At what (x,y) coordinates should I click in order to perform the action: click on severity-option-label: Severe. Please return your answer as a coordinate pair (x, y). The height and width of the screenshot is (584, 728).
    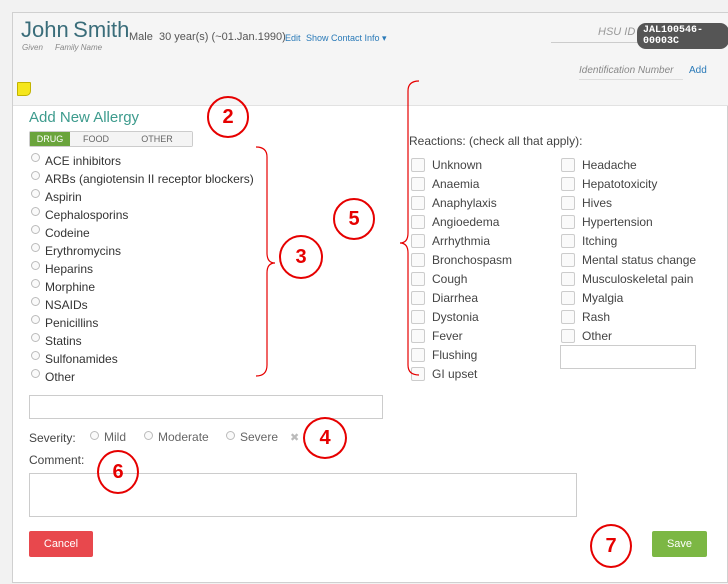
    Looking at the image, I should click on (259, 437).